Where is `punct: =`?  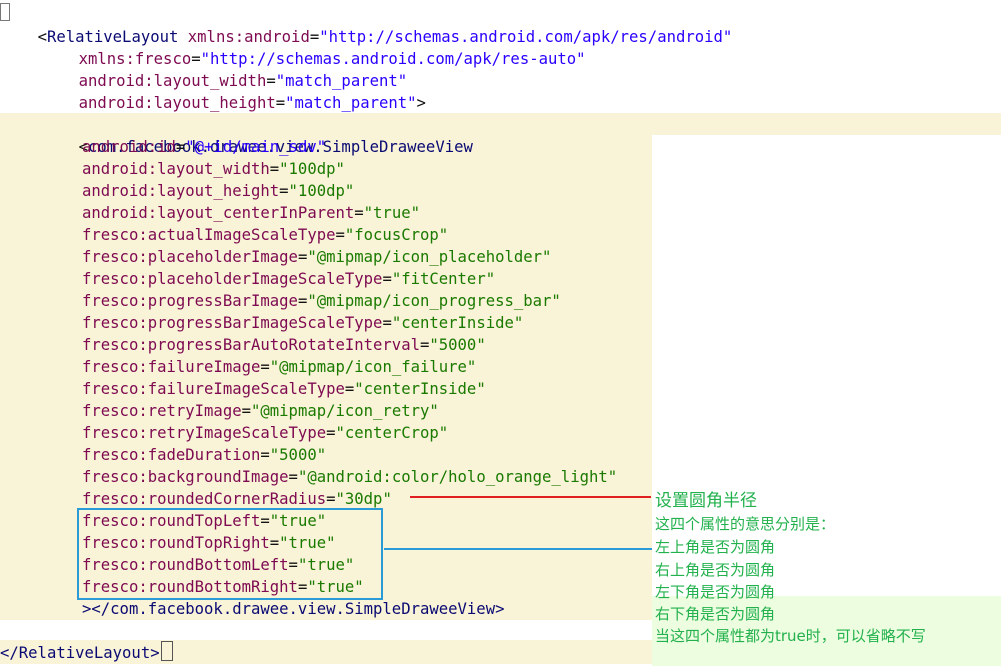
punct: = is located at coordinates (280, 103).